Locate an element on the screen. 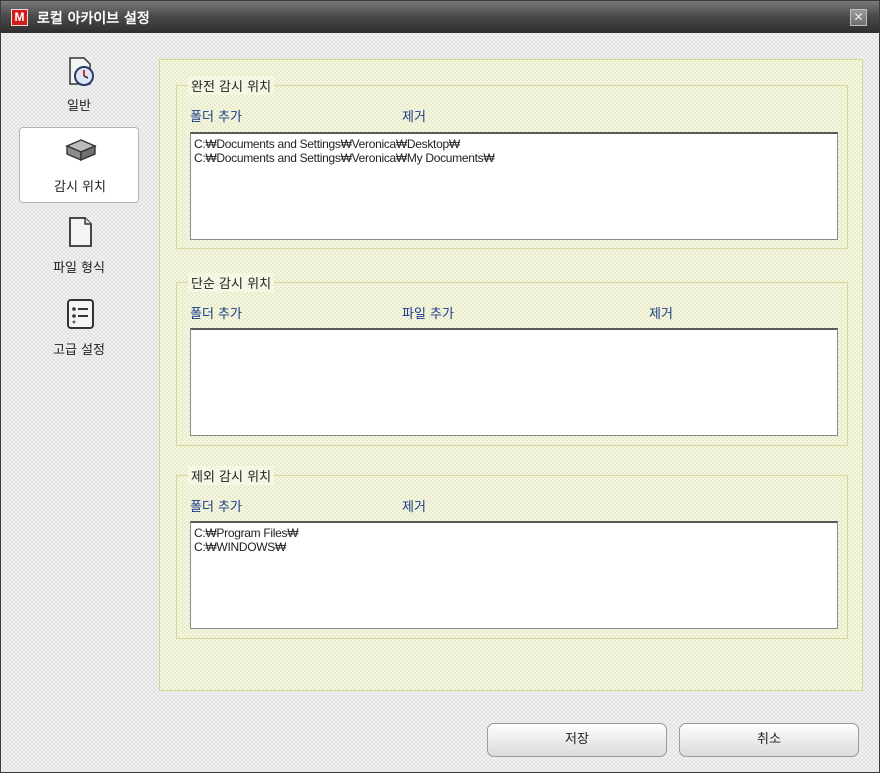  simple-watch-add-file-button: 파일 추가 is located at coordinates (428, 312).